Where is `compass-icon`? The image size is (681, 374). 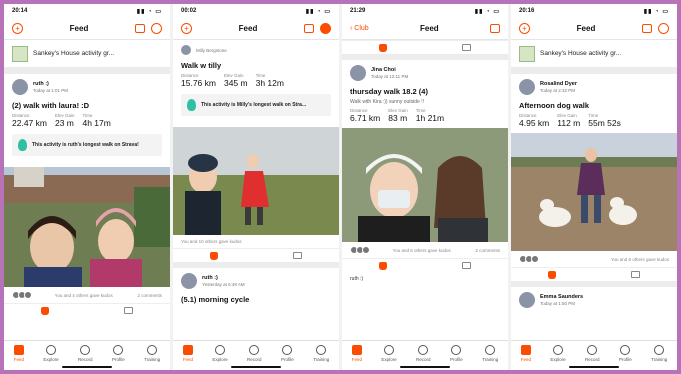 compass-icon is located at coordinates (220, 350).